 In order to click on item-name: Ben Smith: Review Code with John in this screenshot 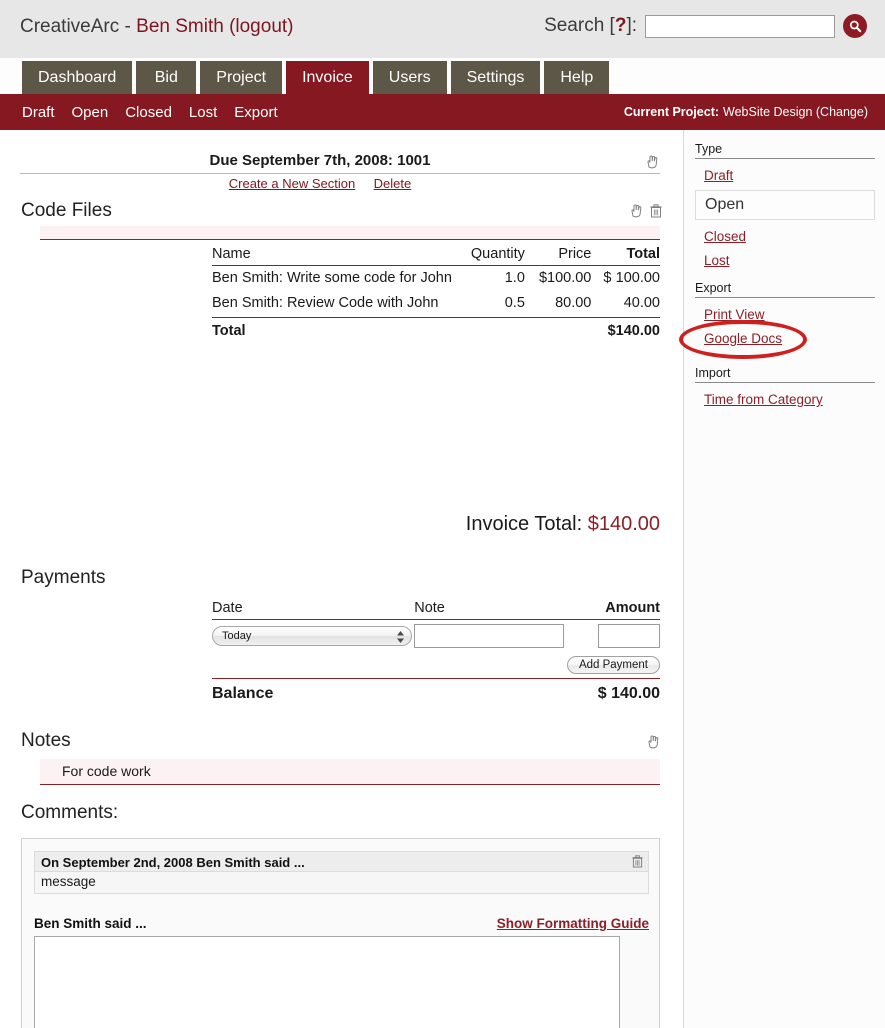, I will do `click(325, 303)`.